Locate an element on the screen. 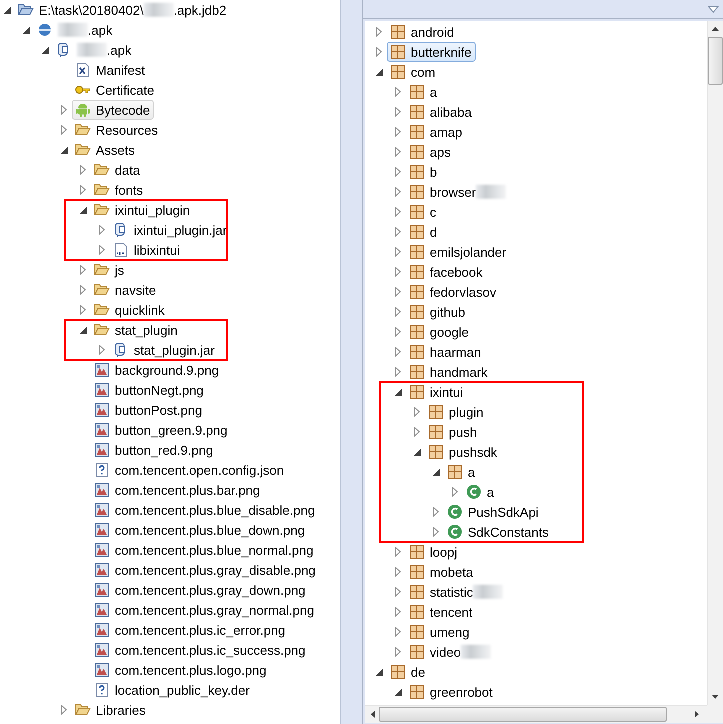 The height and width of the screenshot is (724, 723). tree-item-label: com.tencent.plus.gray_disable.png is located at coordinates (215, 570).